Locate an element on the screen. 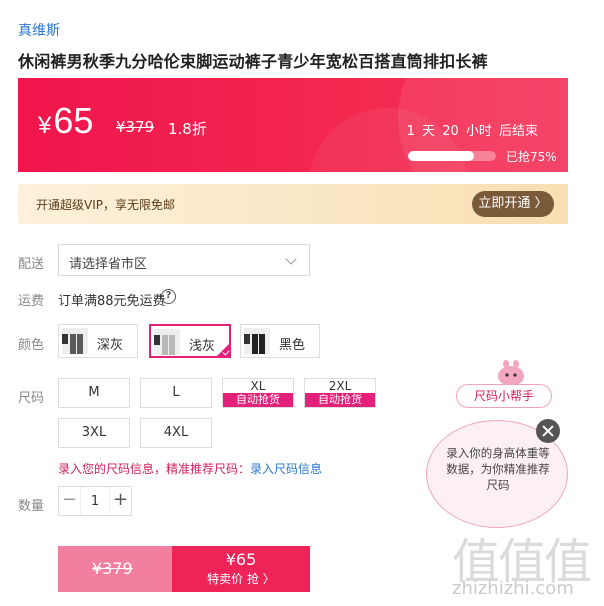 This screenshot has height=606, width=604. watermark-domain: zhizhizhi.com is located at coordinates (513, 588).